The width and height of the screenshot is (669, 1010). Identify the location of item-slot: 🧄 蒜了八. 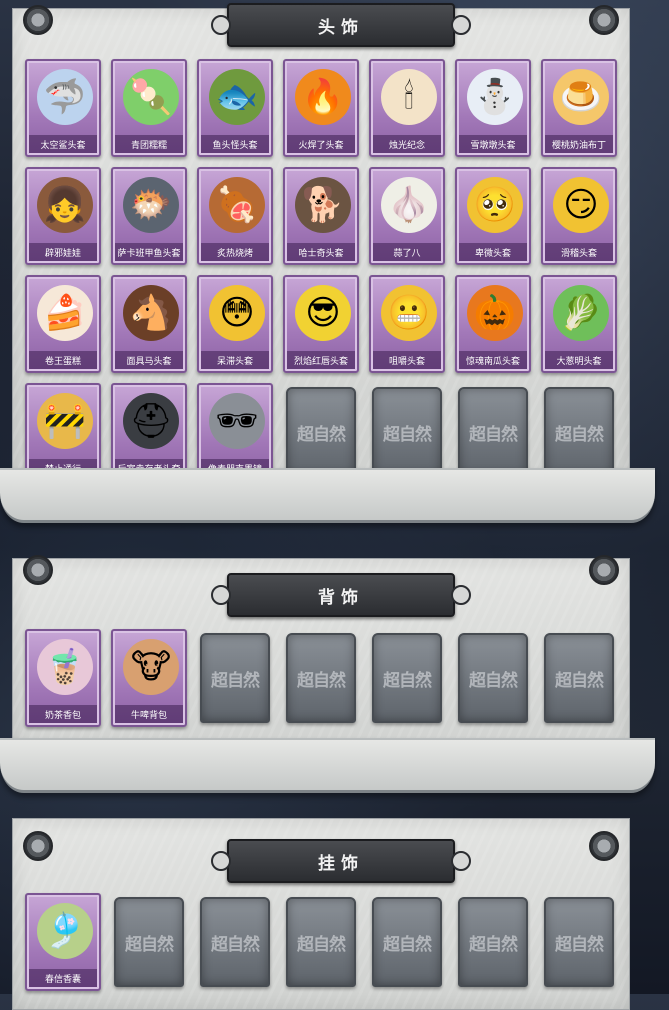
(407, 216).